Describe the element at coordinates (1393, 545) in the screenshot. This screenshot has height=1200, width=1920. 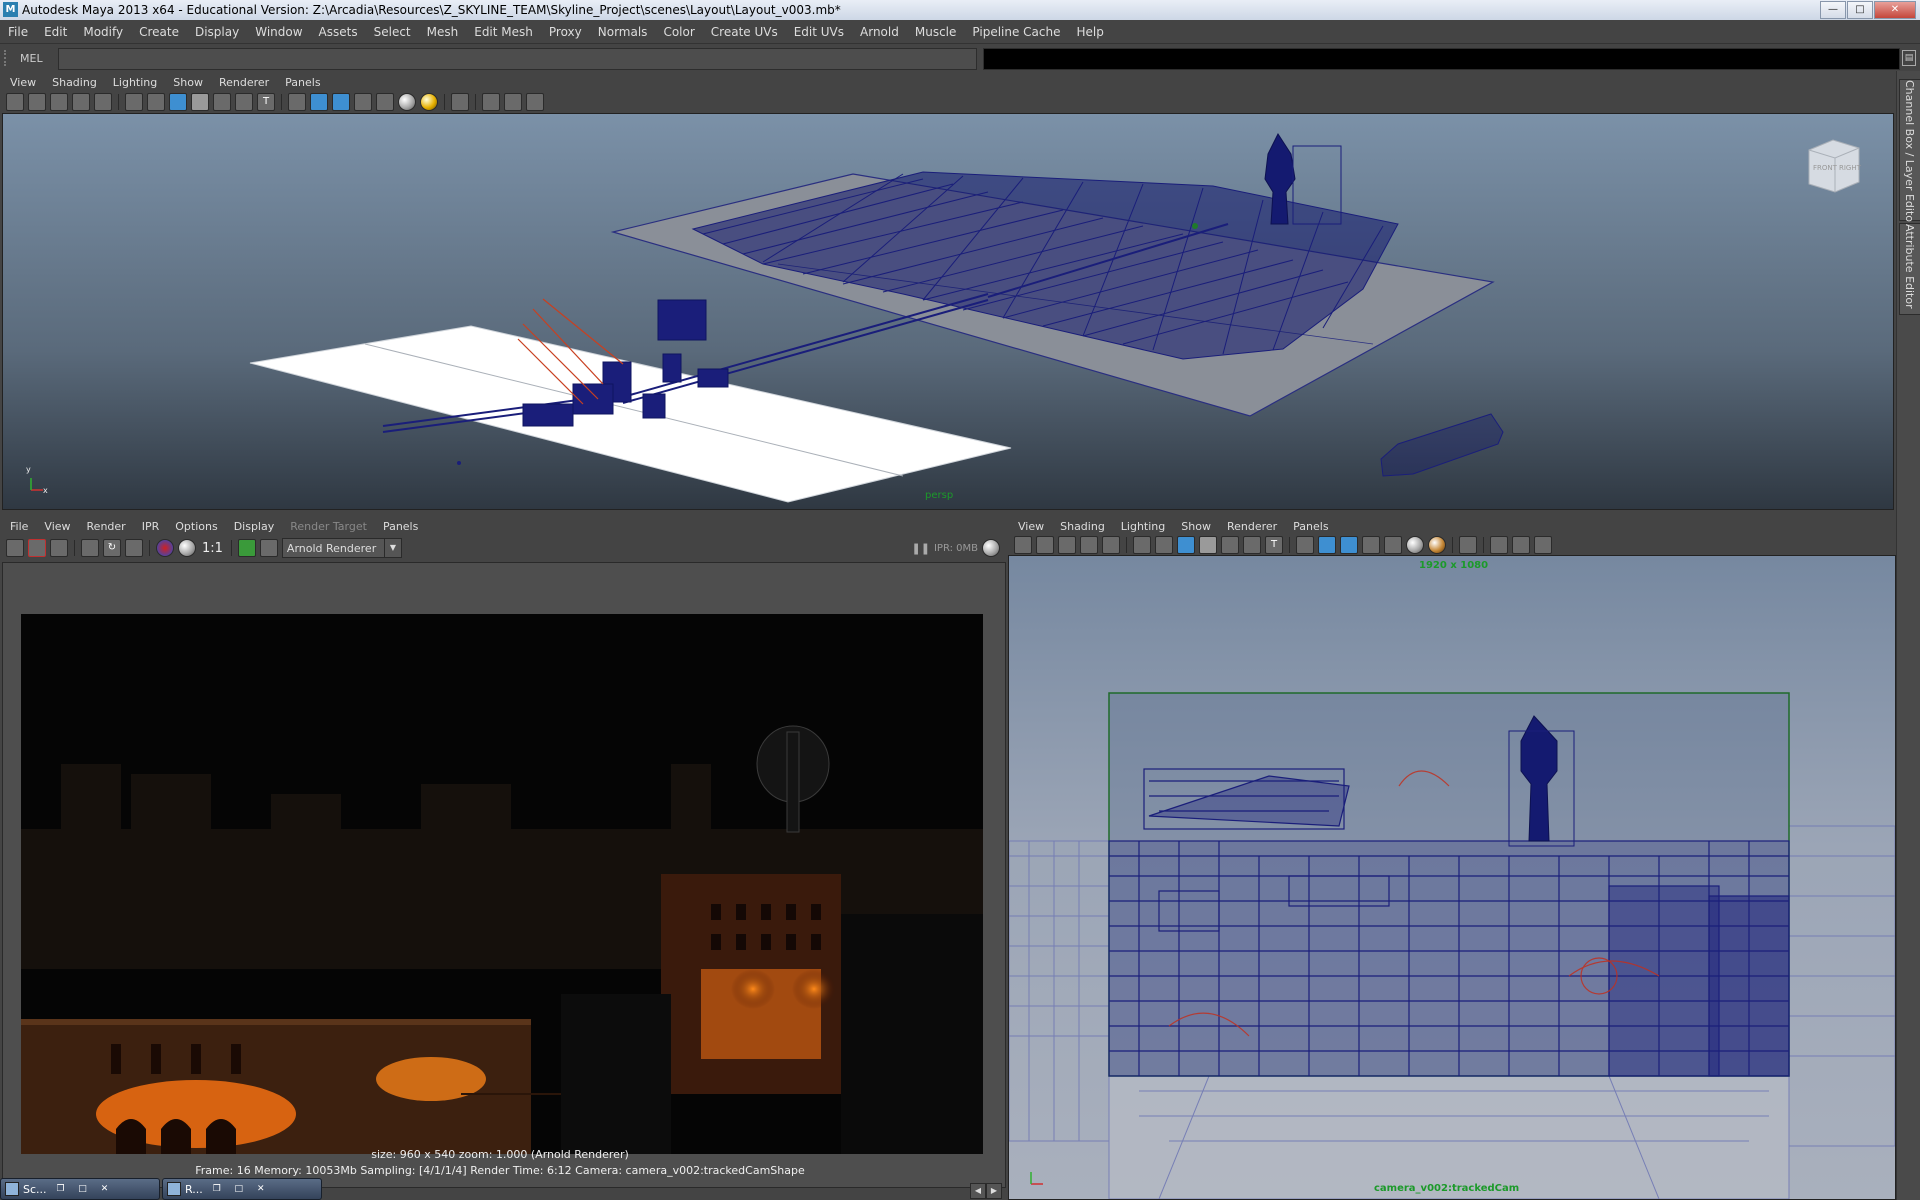
I see `cam-lights-icon` at that location.